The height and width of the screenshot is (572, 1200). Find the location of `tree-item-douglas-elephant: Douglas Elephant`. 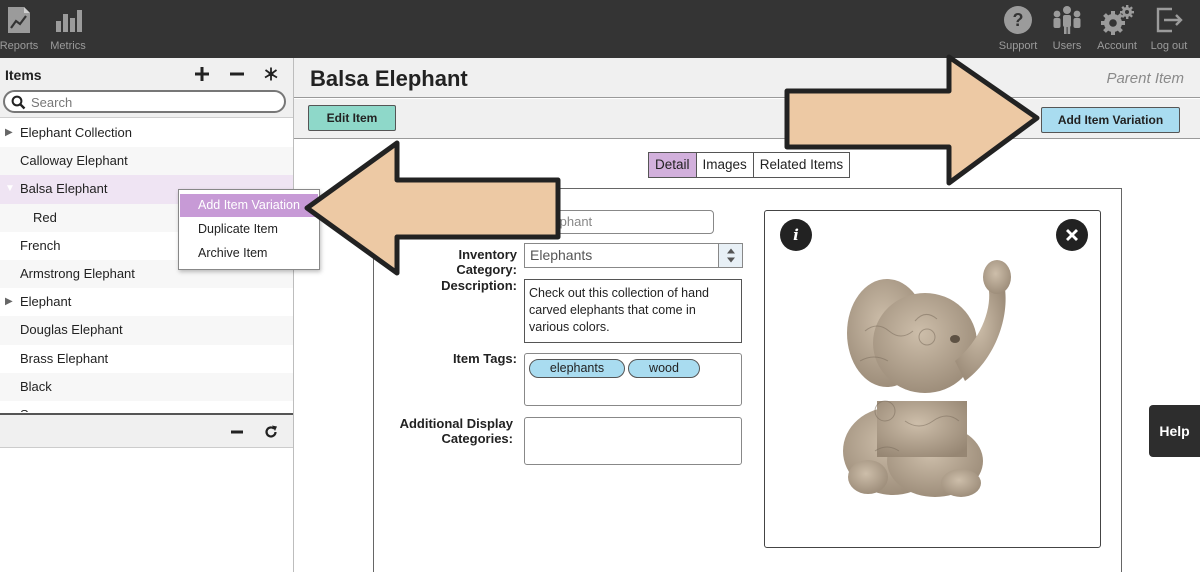

tree-item-douglas-elephant: Douglas Elephant is located at coordinates (146, 330).